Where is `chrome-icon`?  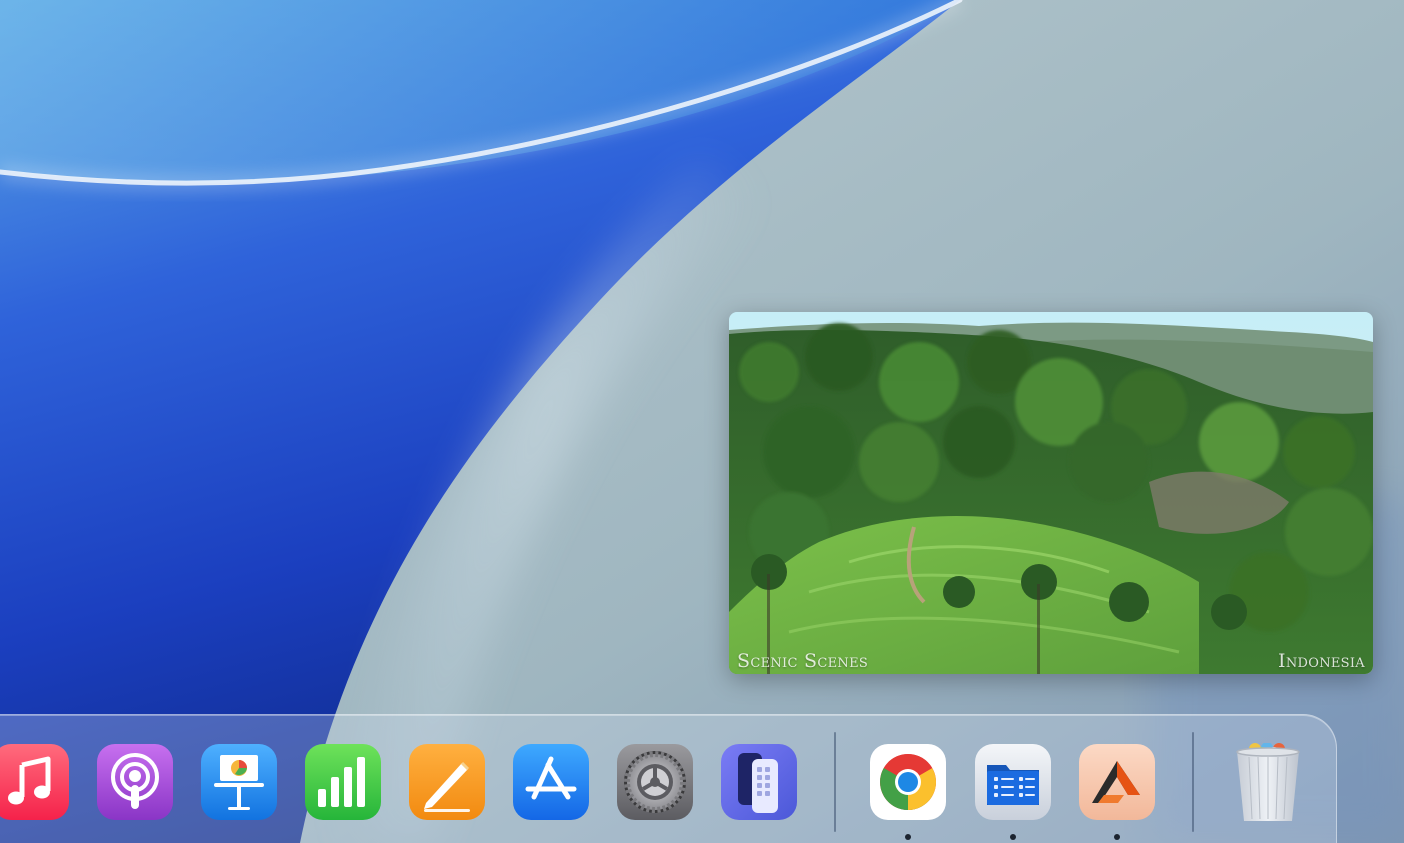 chrome-icon is located at coordinates (908, 782).